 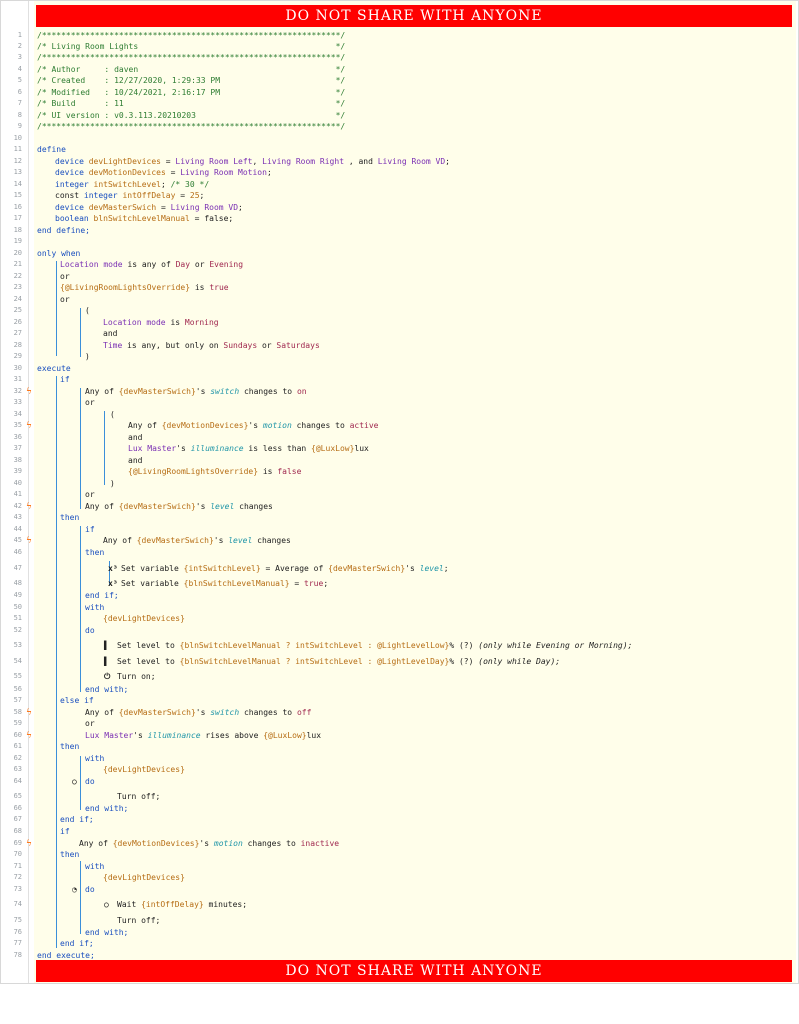 What do you see at coordinates (19, 126) in the screenshot?
I see `line-number: 9` at bounding box center [19, 126].